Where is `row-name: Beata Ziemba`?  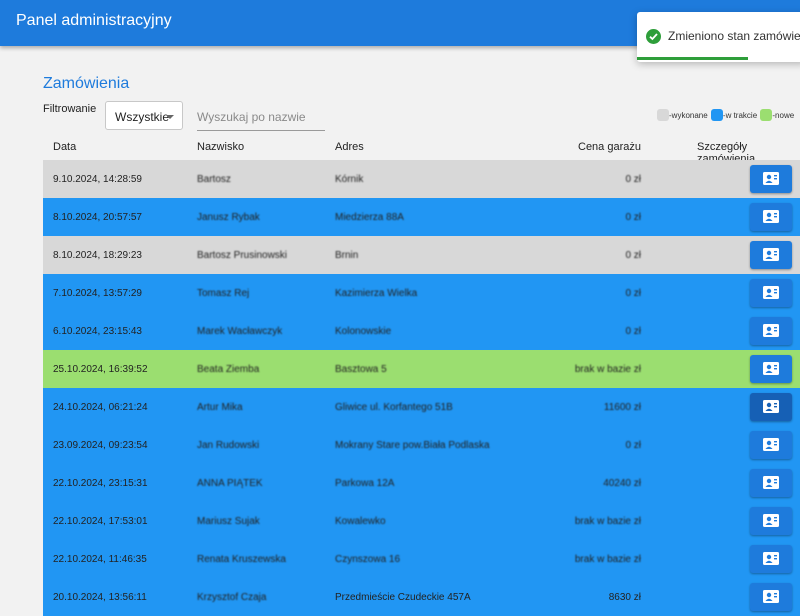 row-name: Beata Ziemba is located at coordinates (228, 369).